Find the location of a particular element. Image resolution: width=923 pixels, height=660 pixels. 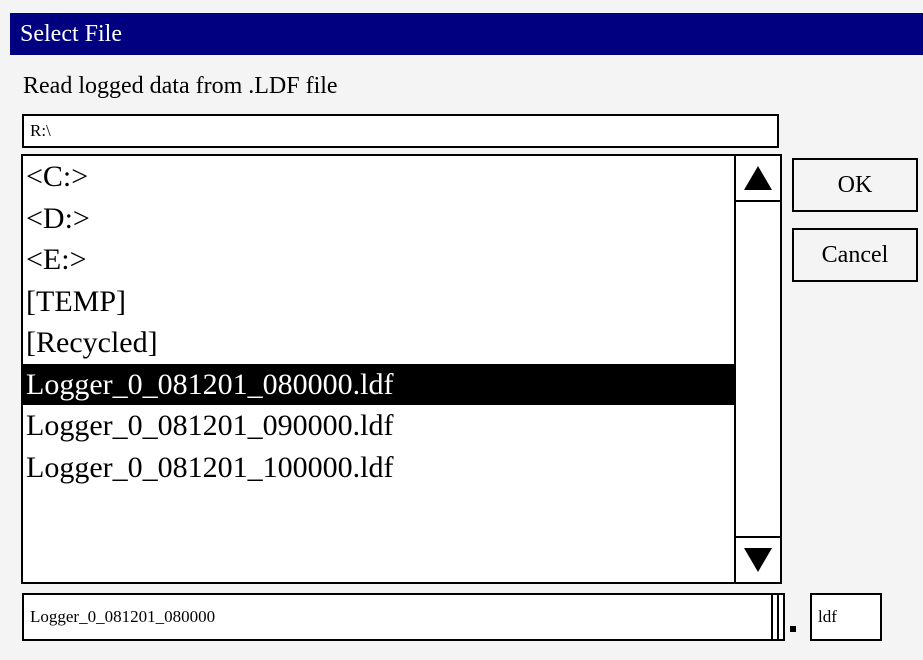

list-item-file: Logger_0_081201_100000.ldf is located at coordinates (378, 468).